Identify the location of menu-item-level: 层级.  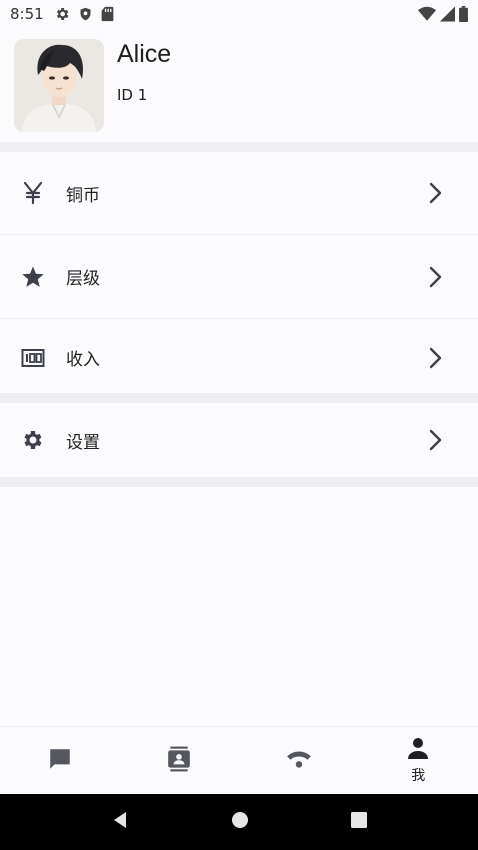
(239, 277).